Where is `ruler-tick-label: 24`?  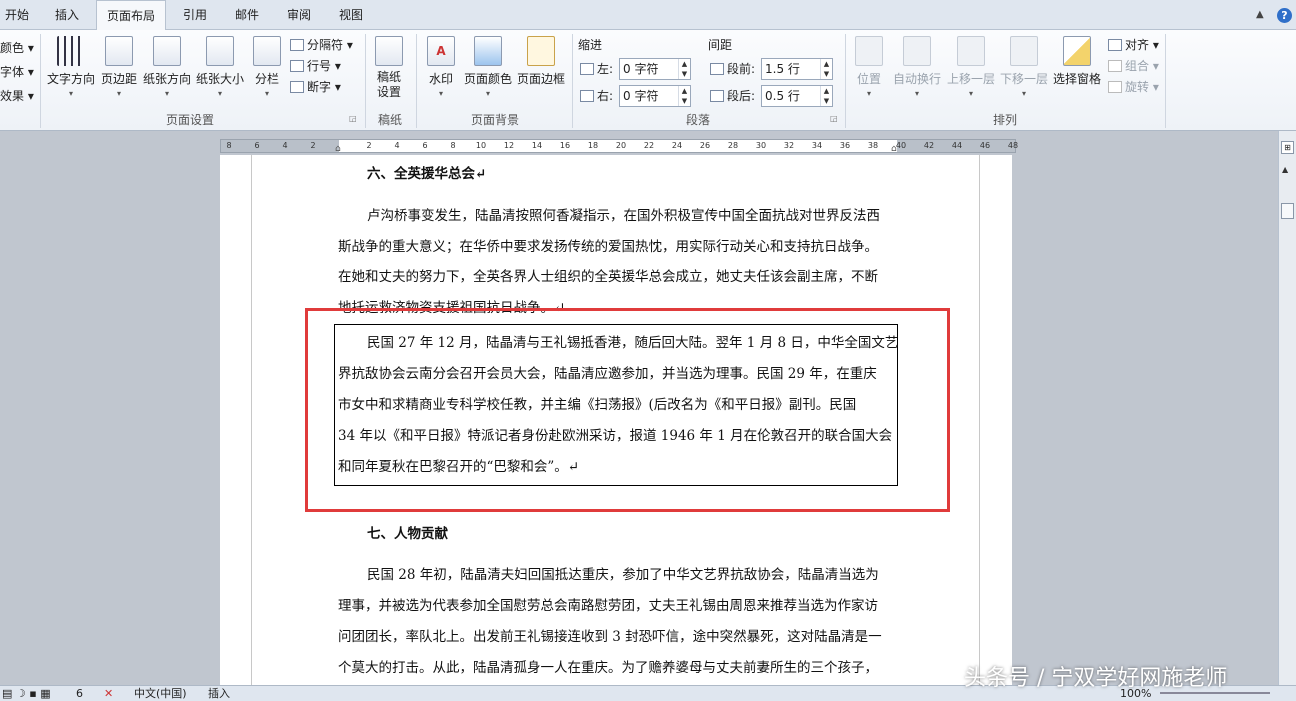 ruler-tick-label: 24 is located at coordinates (677, 145).